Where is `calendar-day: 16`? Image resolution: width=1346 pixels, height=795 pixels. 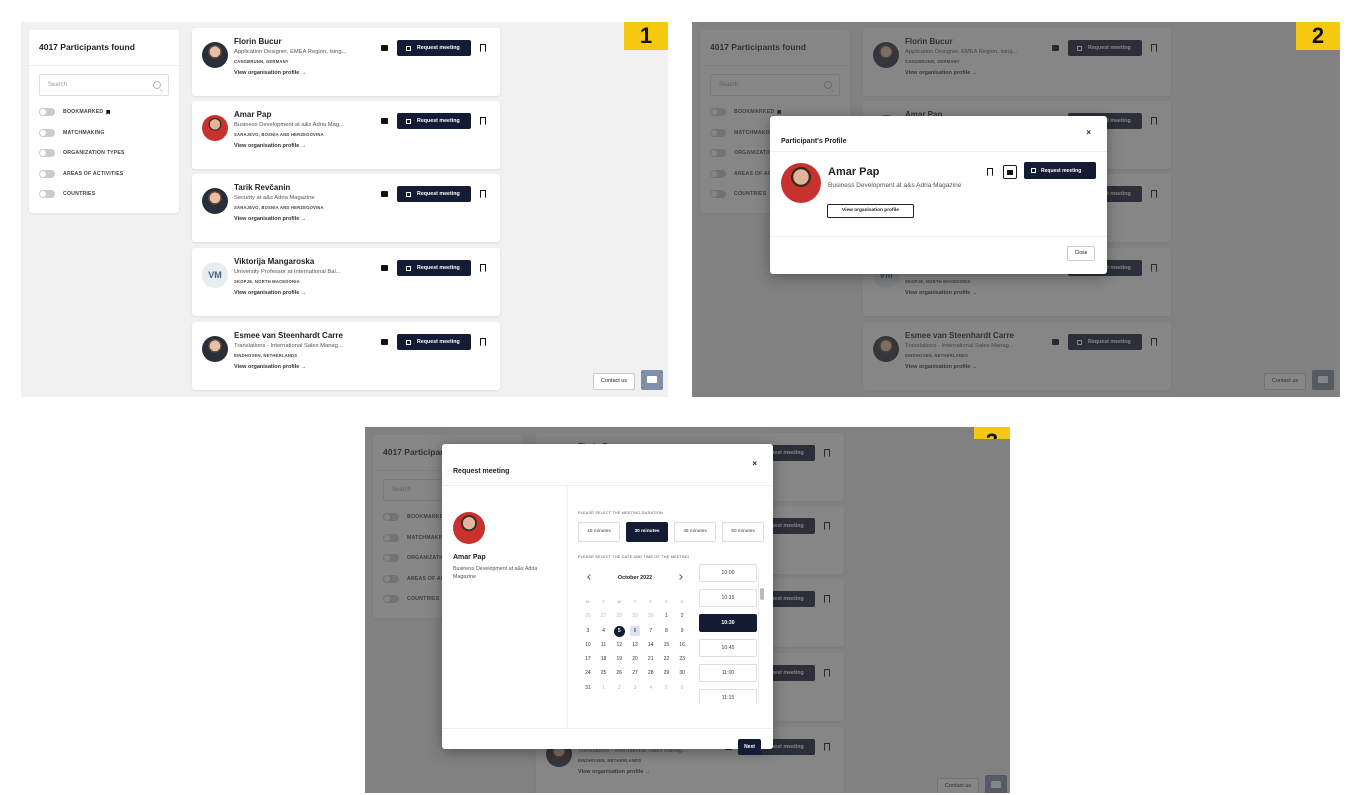
calendar-day: 16 is located at coordinates (682, 645).